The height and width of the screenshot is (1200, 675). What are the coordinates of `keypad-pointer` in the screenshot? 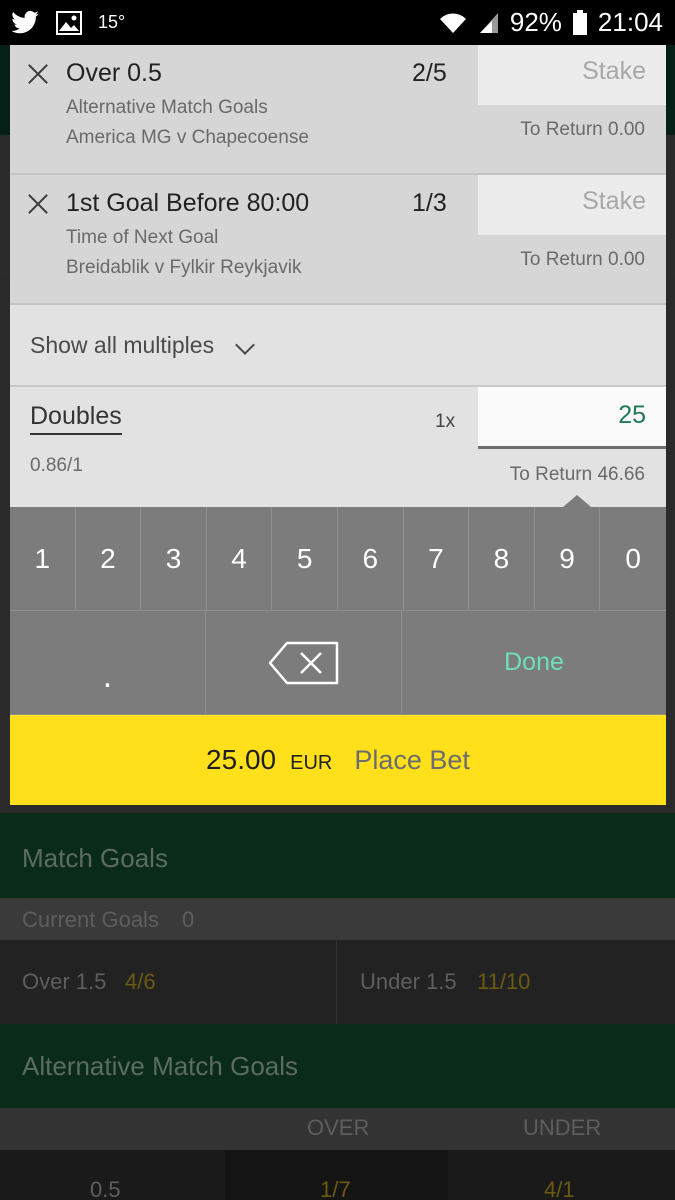 It's located at (577, 501).